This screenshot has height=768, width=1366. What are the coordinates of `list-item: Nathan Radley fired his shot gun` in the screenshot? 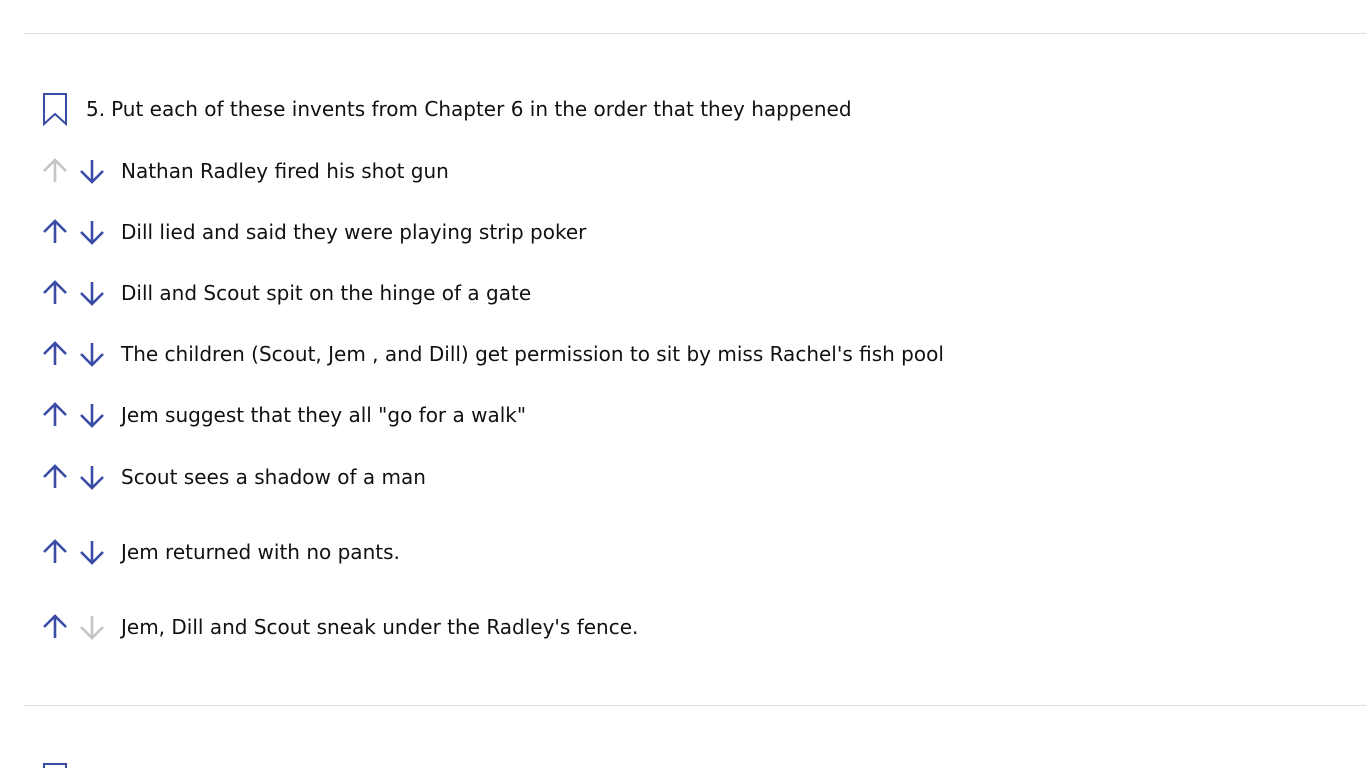 It's located at (244, 171).